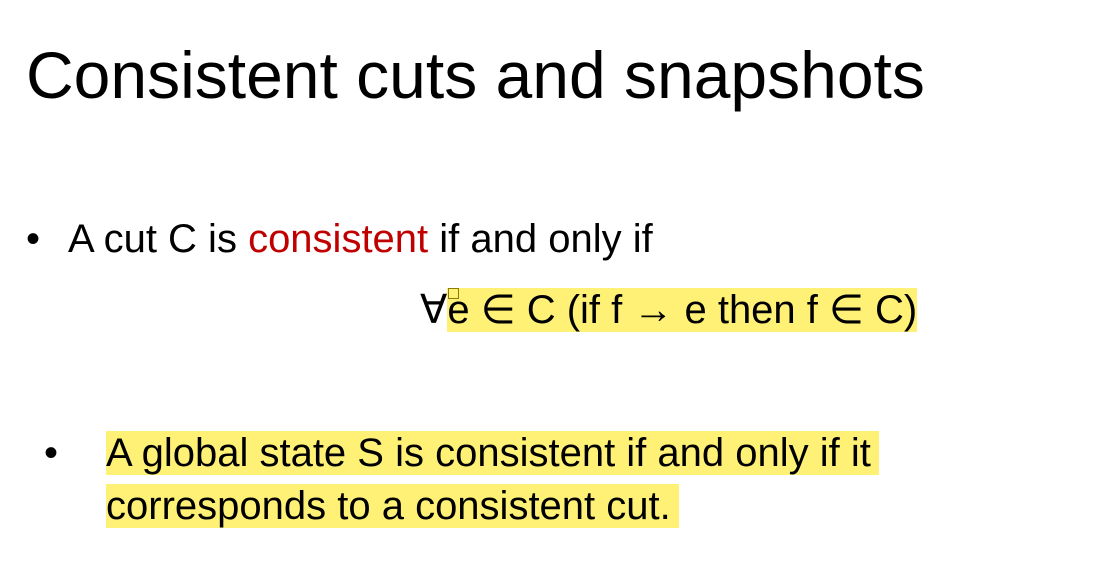 The image size is (1104, 562). I want to click on consistency-formula: ∀ e ∈ C (if f → e then f ∈ C), so click(669, 310).